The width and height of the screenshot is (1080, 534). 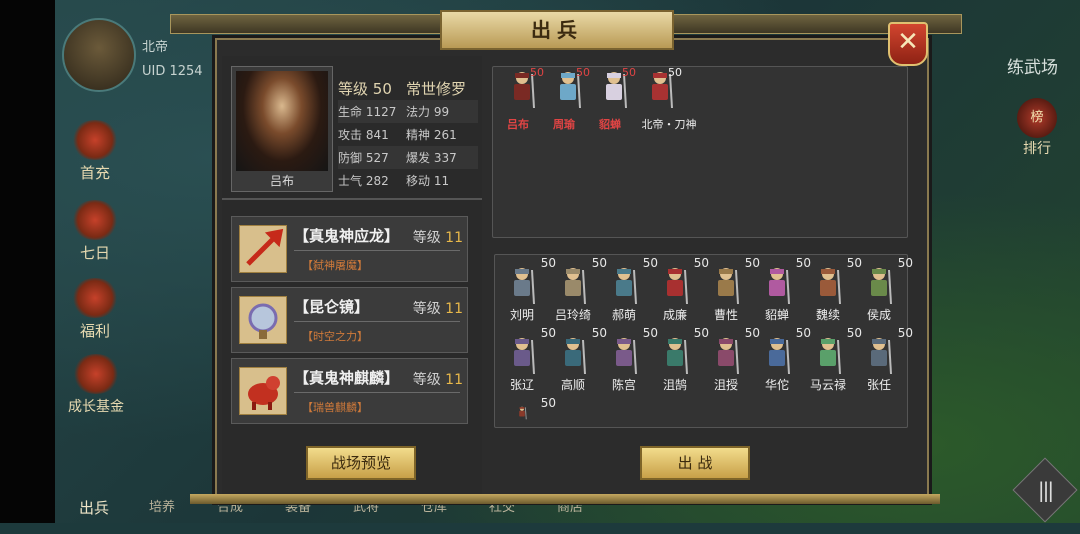 What do you see at coordinates (557, 30) in the screenshot?
I see `dialog-title: 出兵` at bounding box center [557, 30].